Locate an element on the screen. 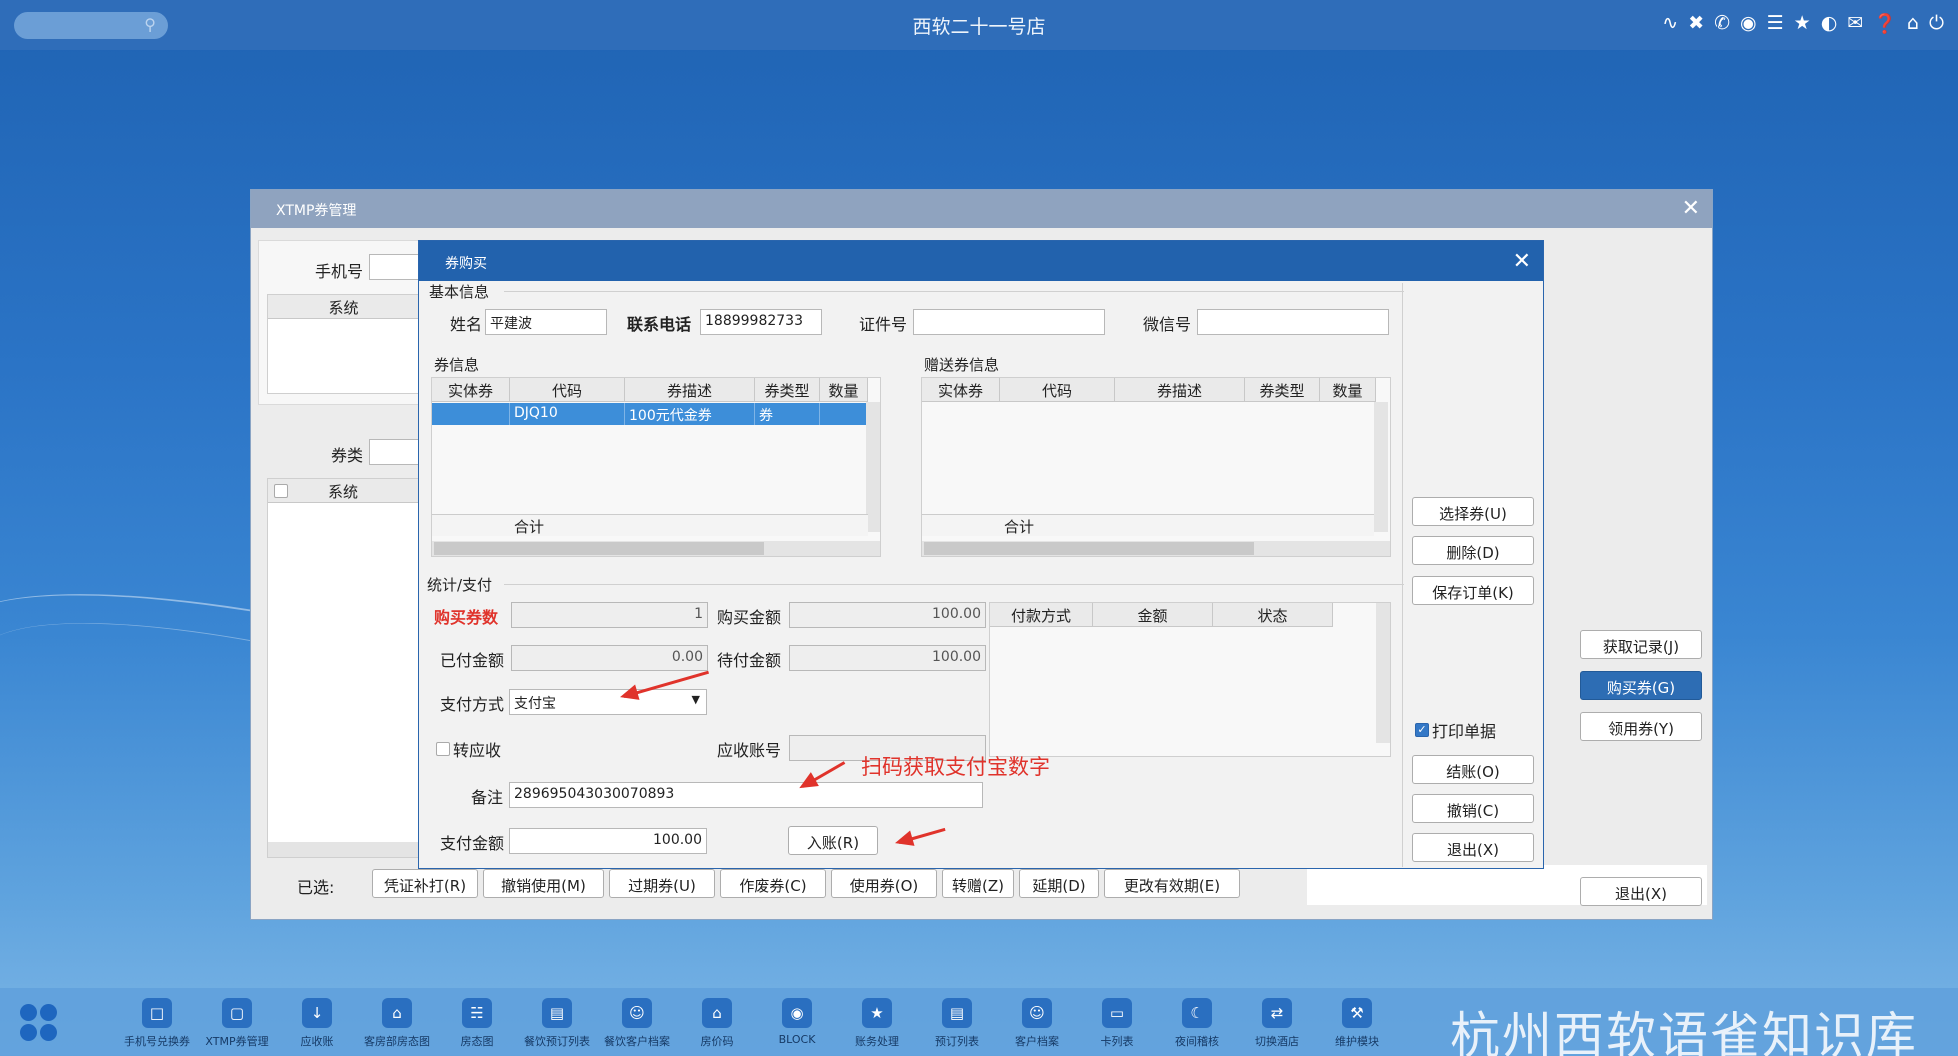 The height and width of the screenshot is (1056, 1958). extend-button: 延期(D) is located at coordinates (1059, 883).